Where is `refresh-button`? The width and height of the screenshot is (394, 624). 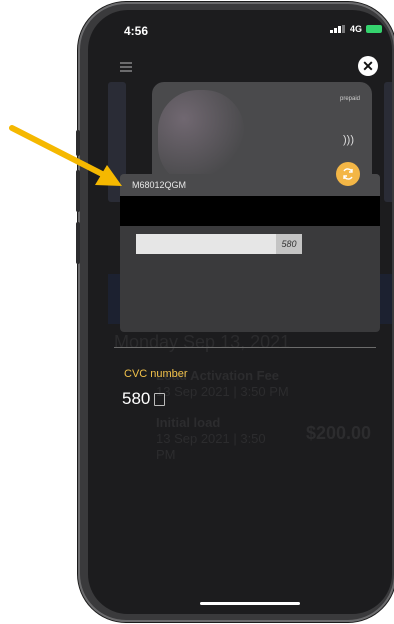
refresh-button is located at coordinates (348, 174).